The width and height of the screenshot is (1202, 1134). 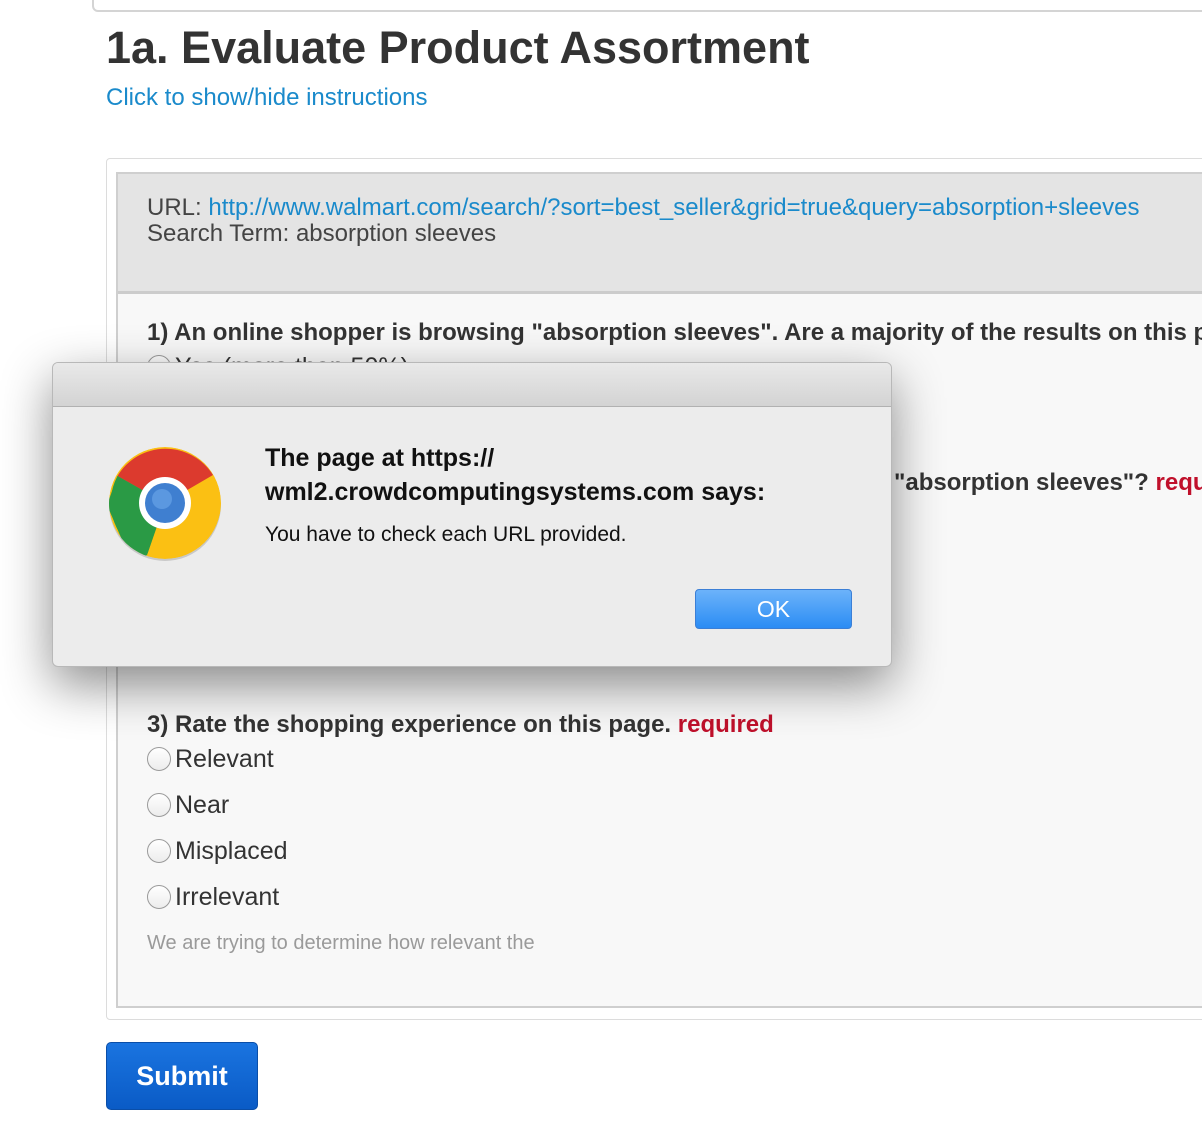 I want to click on toggle-instructions-link: Click to show/hide instructions, so click(x=266, y=98).